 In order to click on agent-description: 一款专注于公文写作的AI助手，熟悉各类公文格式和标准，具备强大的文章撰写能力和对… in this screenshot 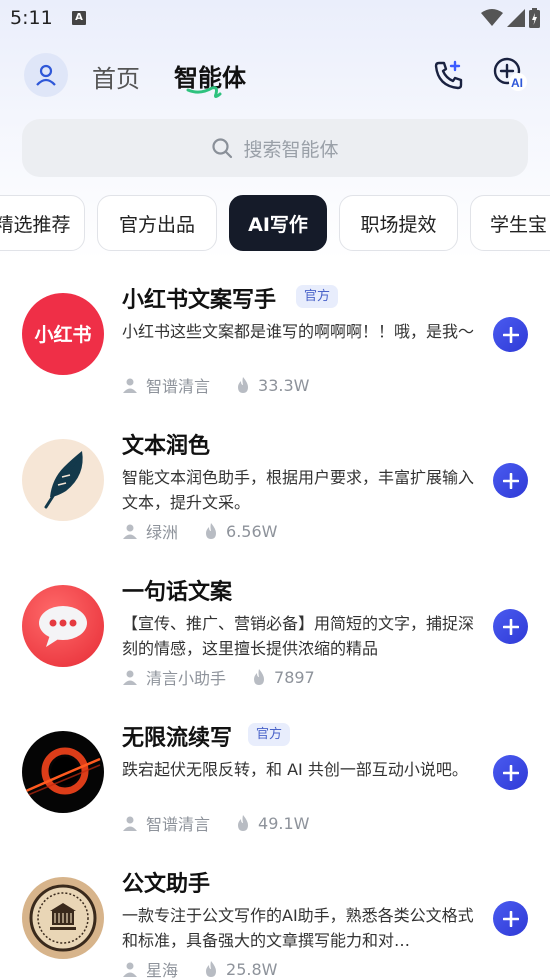, I will do `click(298, 928)`.